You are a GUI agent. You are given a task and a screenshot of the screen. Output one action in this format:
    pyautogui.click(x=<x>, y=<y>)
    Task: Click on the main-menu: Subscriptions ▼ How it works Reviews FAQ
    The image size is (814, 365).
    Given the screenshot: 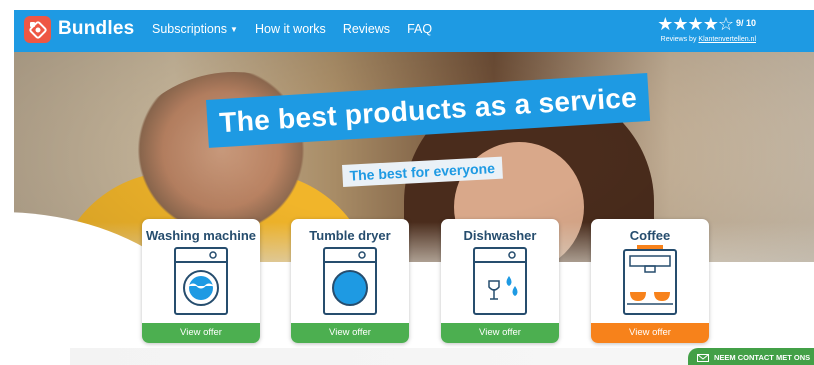 What is the action you would take?
    pyautogui.click(x=292, y=29)
    